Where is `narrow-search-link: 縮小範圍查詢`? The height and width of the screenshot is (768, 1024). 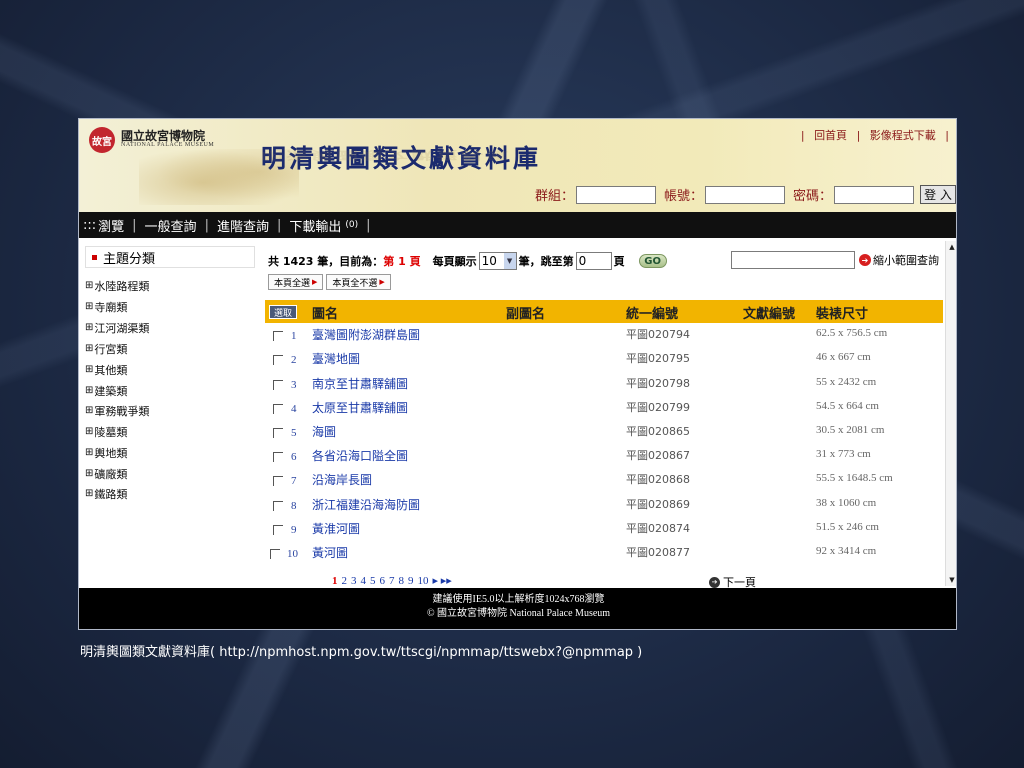 narrow-search-link: 縮小範圍查詢 is located at coordinates (906, 260).